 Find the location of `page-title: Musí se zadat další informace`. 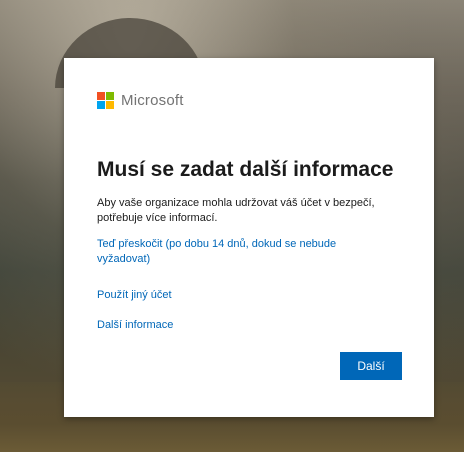

page-title: Musí se zadat další informace is located at coordinates (245, 169).